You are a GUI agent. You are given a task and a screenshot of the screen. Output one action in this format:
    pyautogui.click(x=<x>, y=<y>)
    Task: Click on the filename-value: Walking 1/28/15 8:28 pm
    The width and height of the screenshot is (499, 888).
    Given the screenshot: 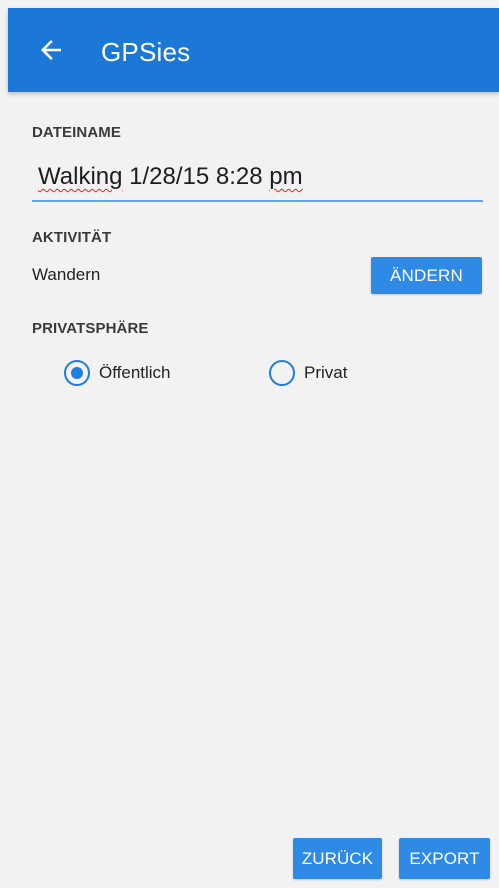 What is the action you would take?
    pyautogui.click(x=170, y=177)
    